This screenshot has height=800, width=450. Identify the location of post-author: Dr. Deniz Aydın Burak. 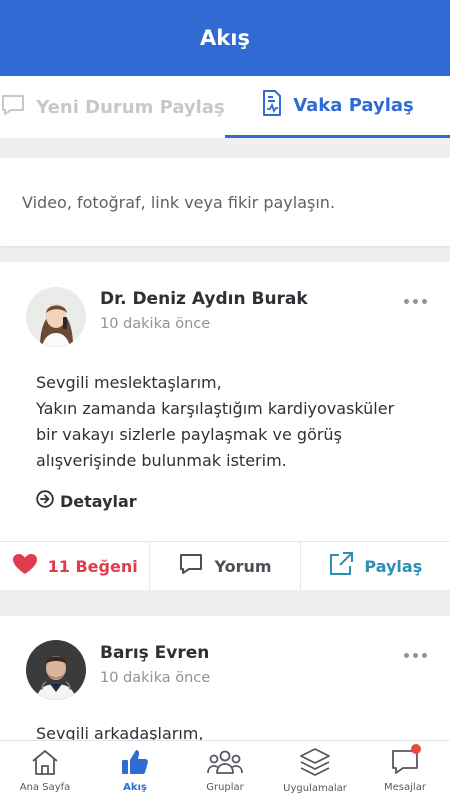
(204, 299).